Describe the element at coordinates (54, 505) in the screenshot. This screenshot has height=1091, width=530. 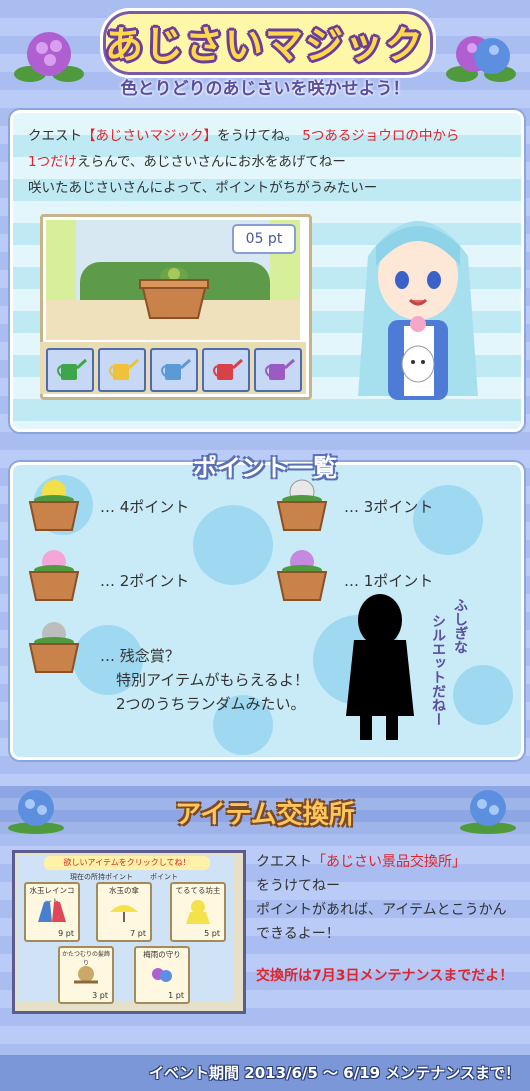
I see `yellow-hydrangea-pot-icon` at that location.